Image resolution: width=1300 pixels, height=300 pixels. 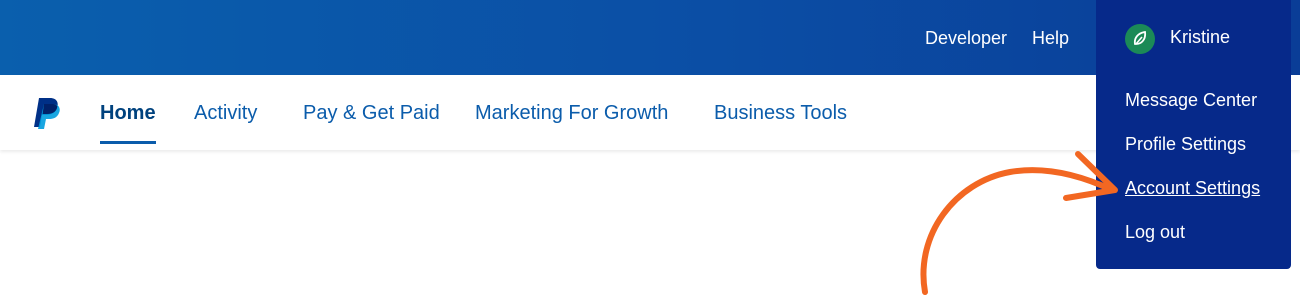 I want to click on help-link: Help, so click(x=1050, y=38).